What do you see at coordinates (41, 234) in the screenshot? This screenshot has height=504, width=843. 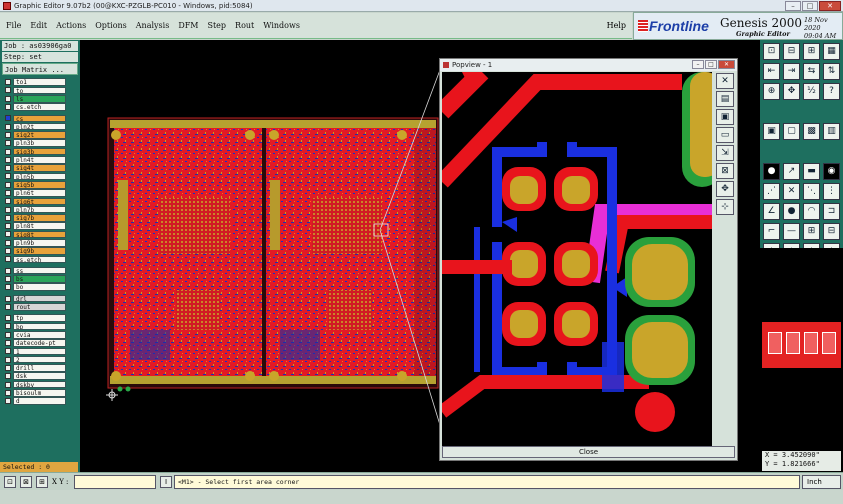 I see `layer-row: sig8t` at bounding box center [41, 234].